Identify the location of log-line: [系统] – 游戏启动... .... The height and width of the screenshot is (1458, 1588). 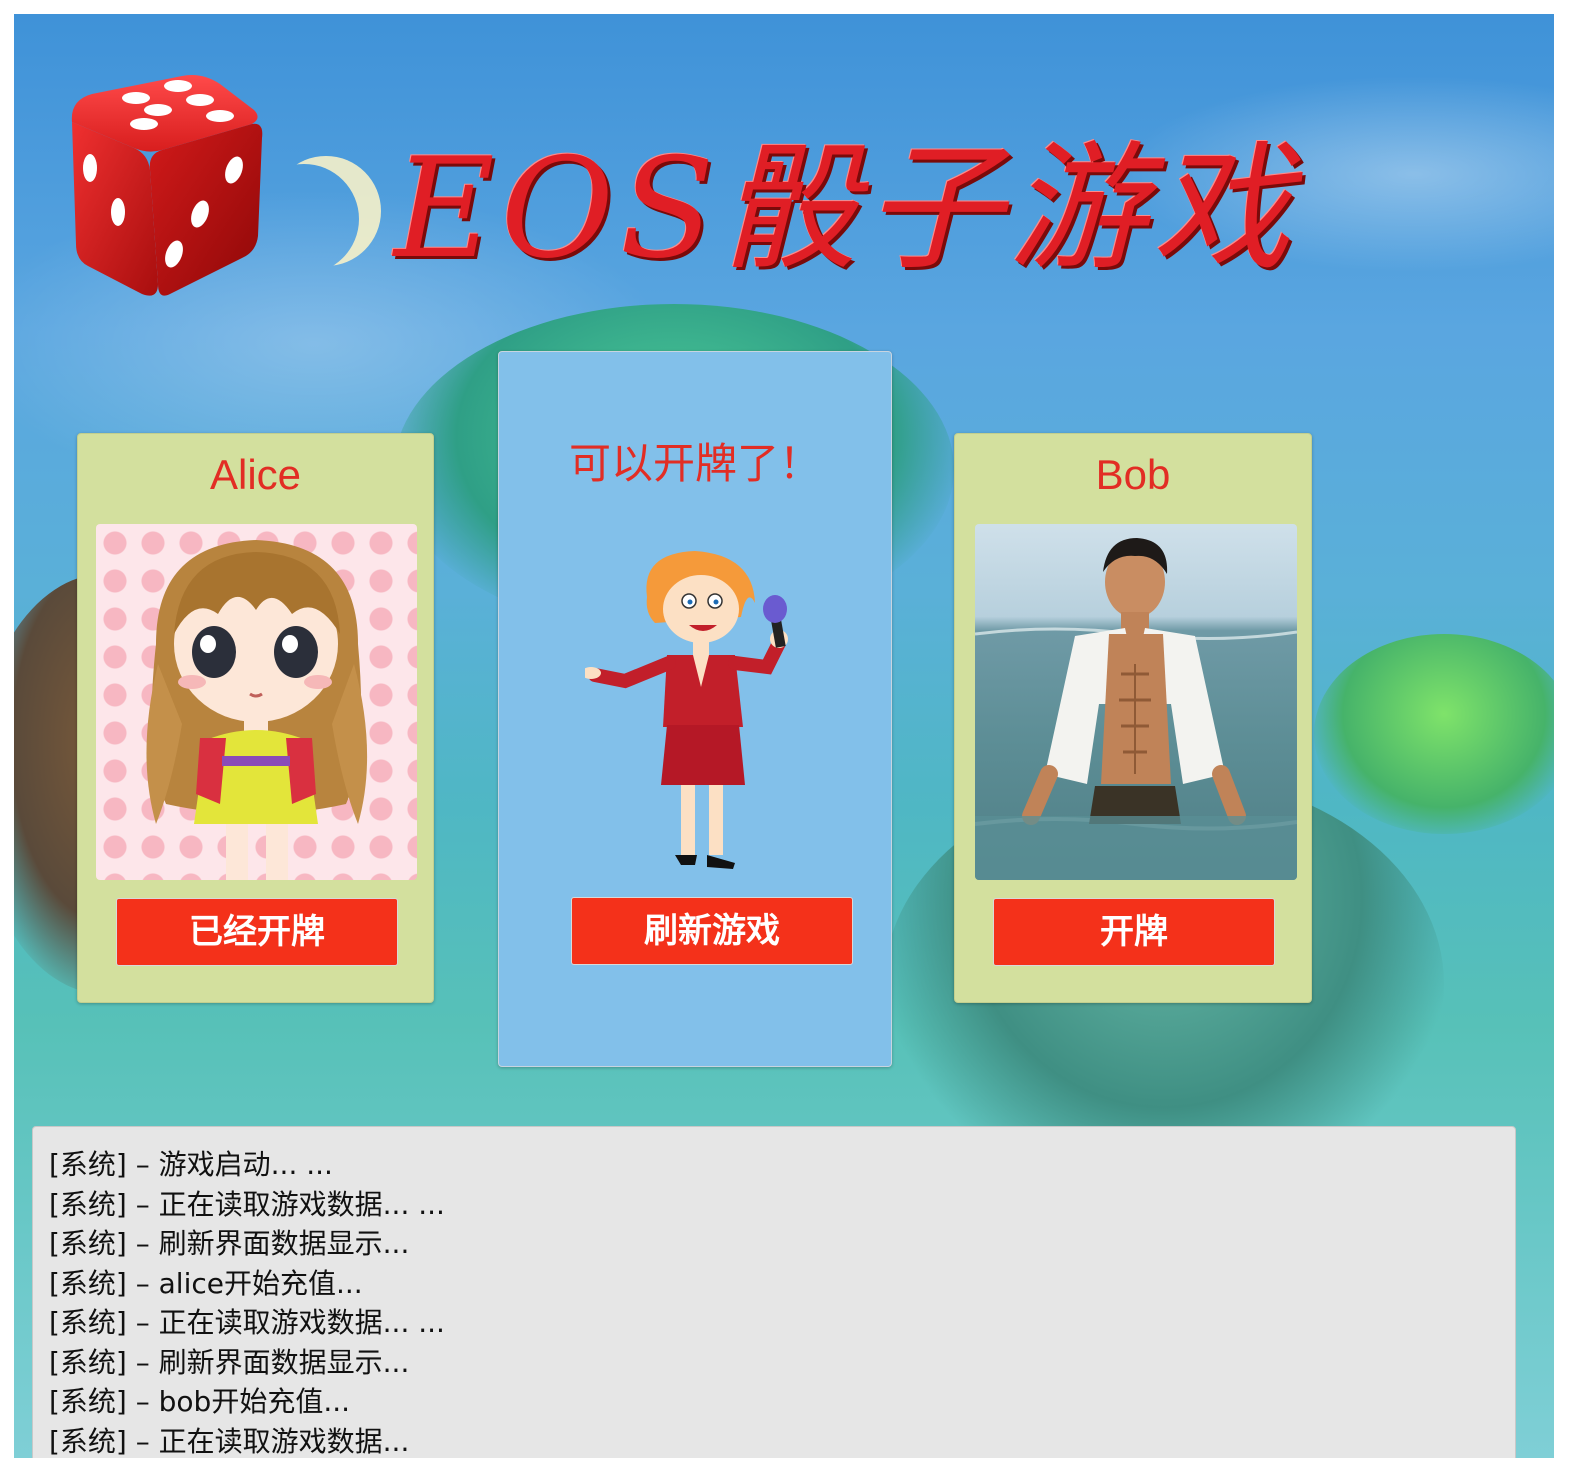
(191, 1164).